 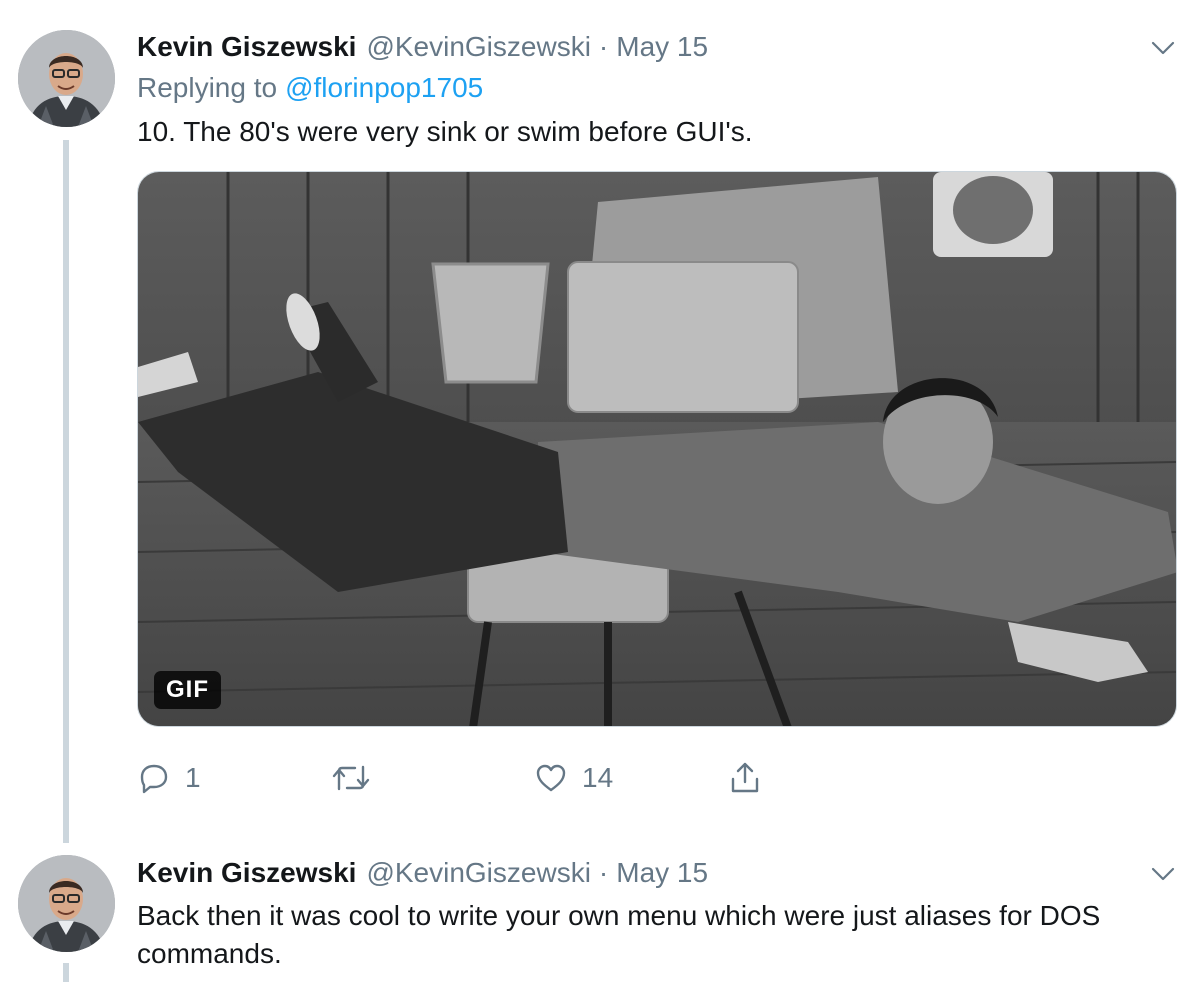 I want to click on thread-connector-line, so click(x=66, y=491).